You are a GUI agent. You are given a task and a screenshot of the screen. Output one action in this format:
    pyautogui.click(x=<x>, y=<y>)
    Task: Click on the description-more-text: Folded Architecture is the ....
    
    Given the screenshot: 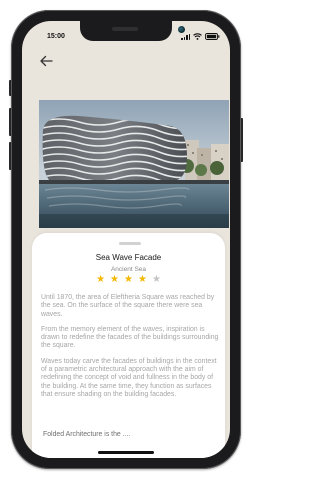 What is the action you would take?
    pyautogui.click(x=87, y=434)
    